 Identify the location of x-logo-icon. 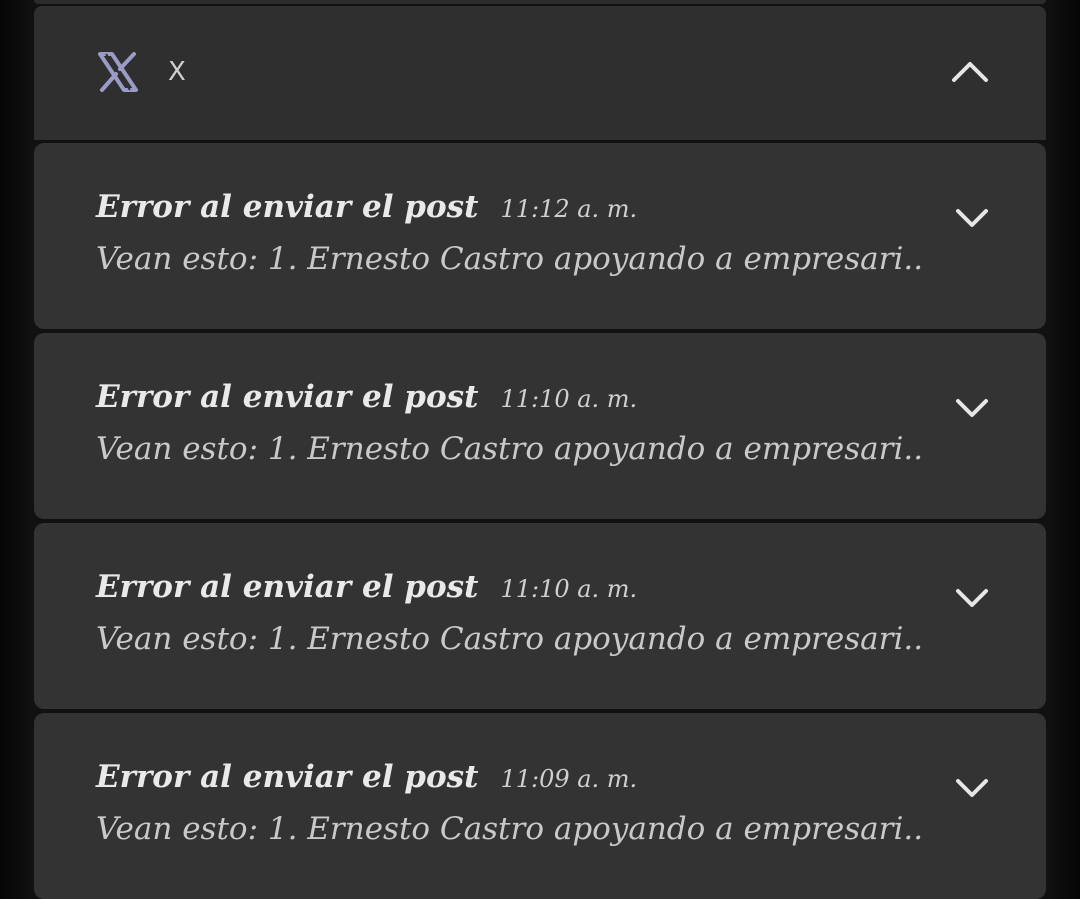
(118, 72).